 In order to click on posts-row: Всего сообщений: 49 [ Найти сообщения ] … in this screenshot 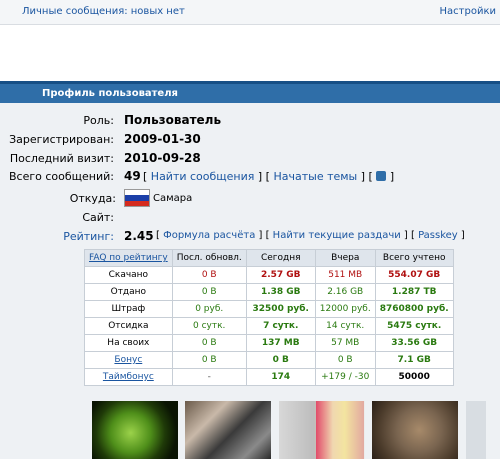, I will do `click(250, 177)`.